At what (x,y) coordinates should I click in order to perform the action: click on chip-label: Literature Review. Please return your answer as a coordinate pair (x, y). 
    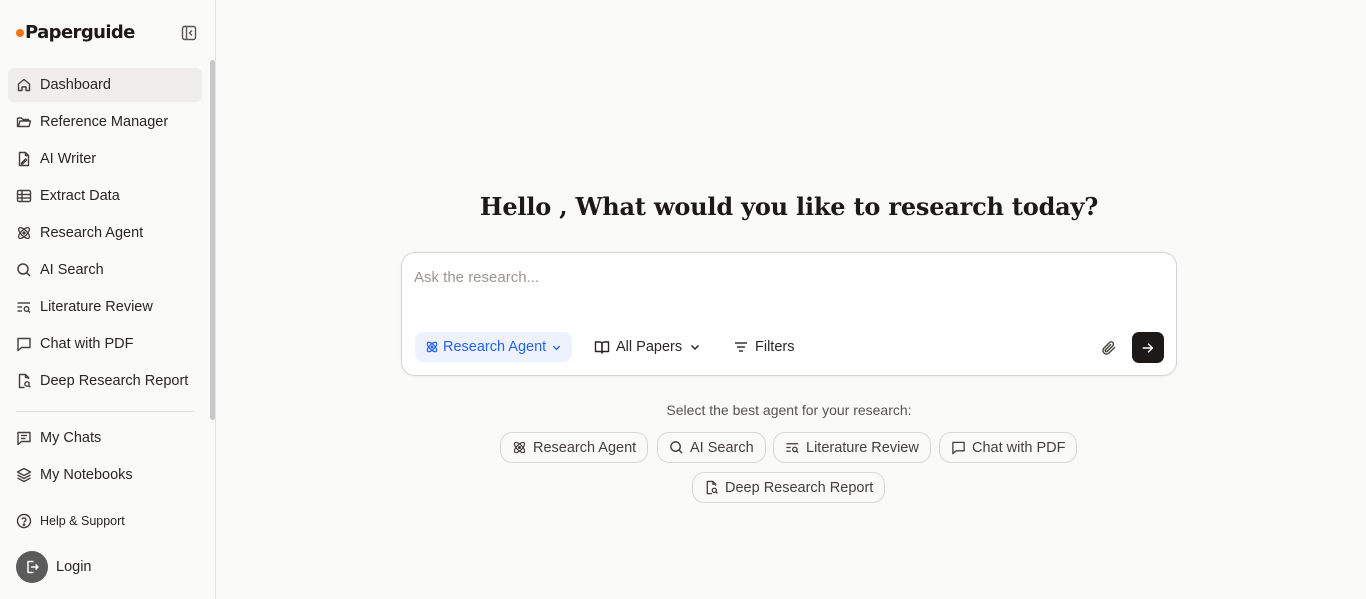
    Looking at the image, I should click on (862, 447).